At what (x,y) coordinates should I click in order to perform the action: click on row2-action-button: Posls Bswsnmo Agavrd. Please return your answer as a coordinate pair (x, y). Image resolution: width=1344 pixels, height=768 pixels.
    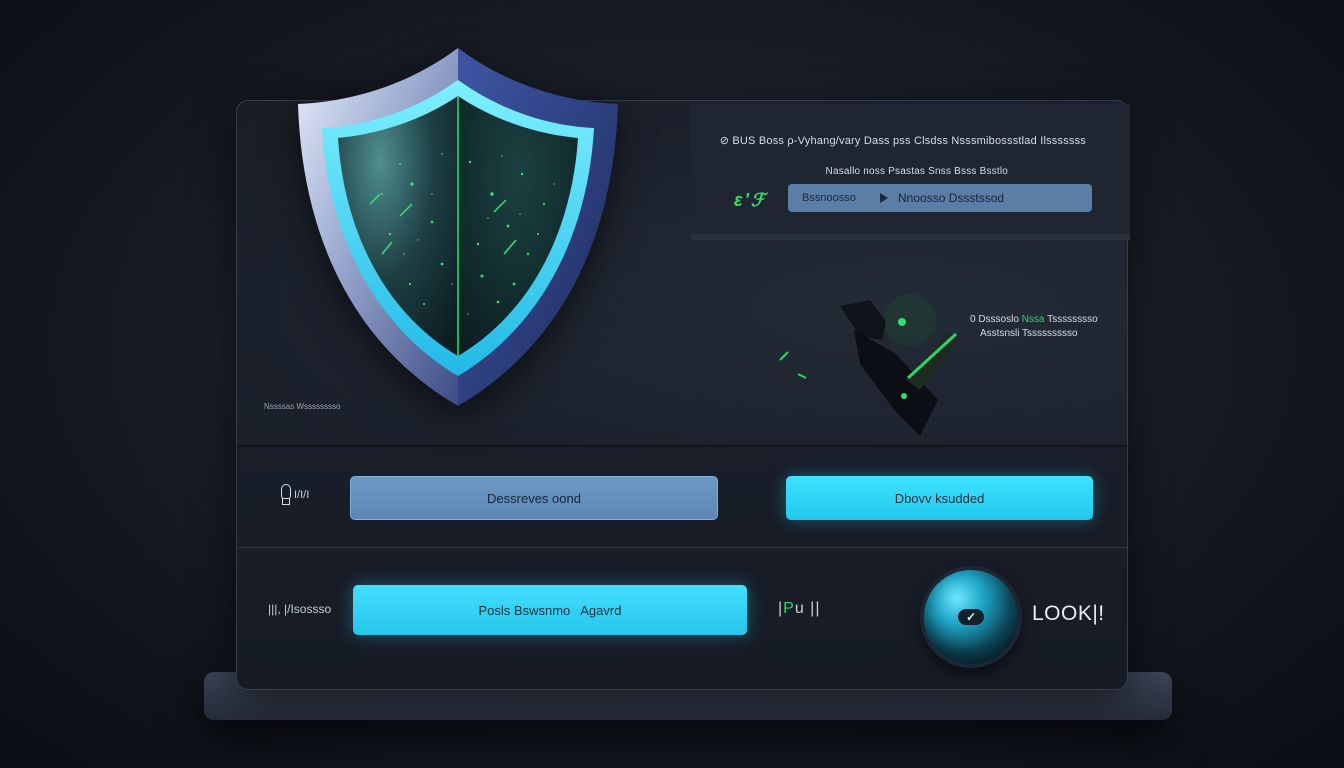
    Looking at the image, I should click on (550, 610).